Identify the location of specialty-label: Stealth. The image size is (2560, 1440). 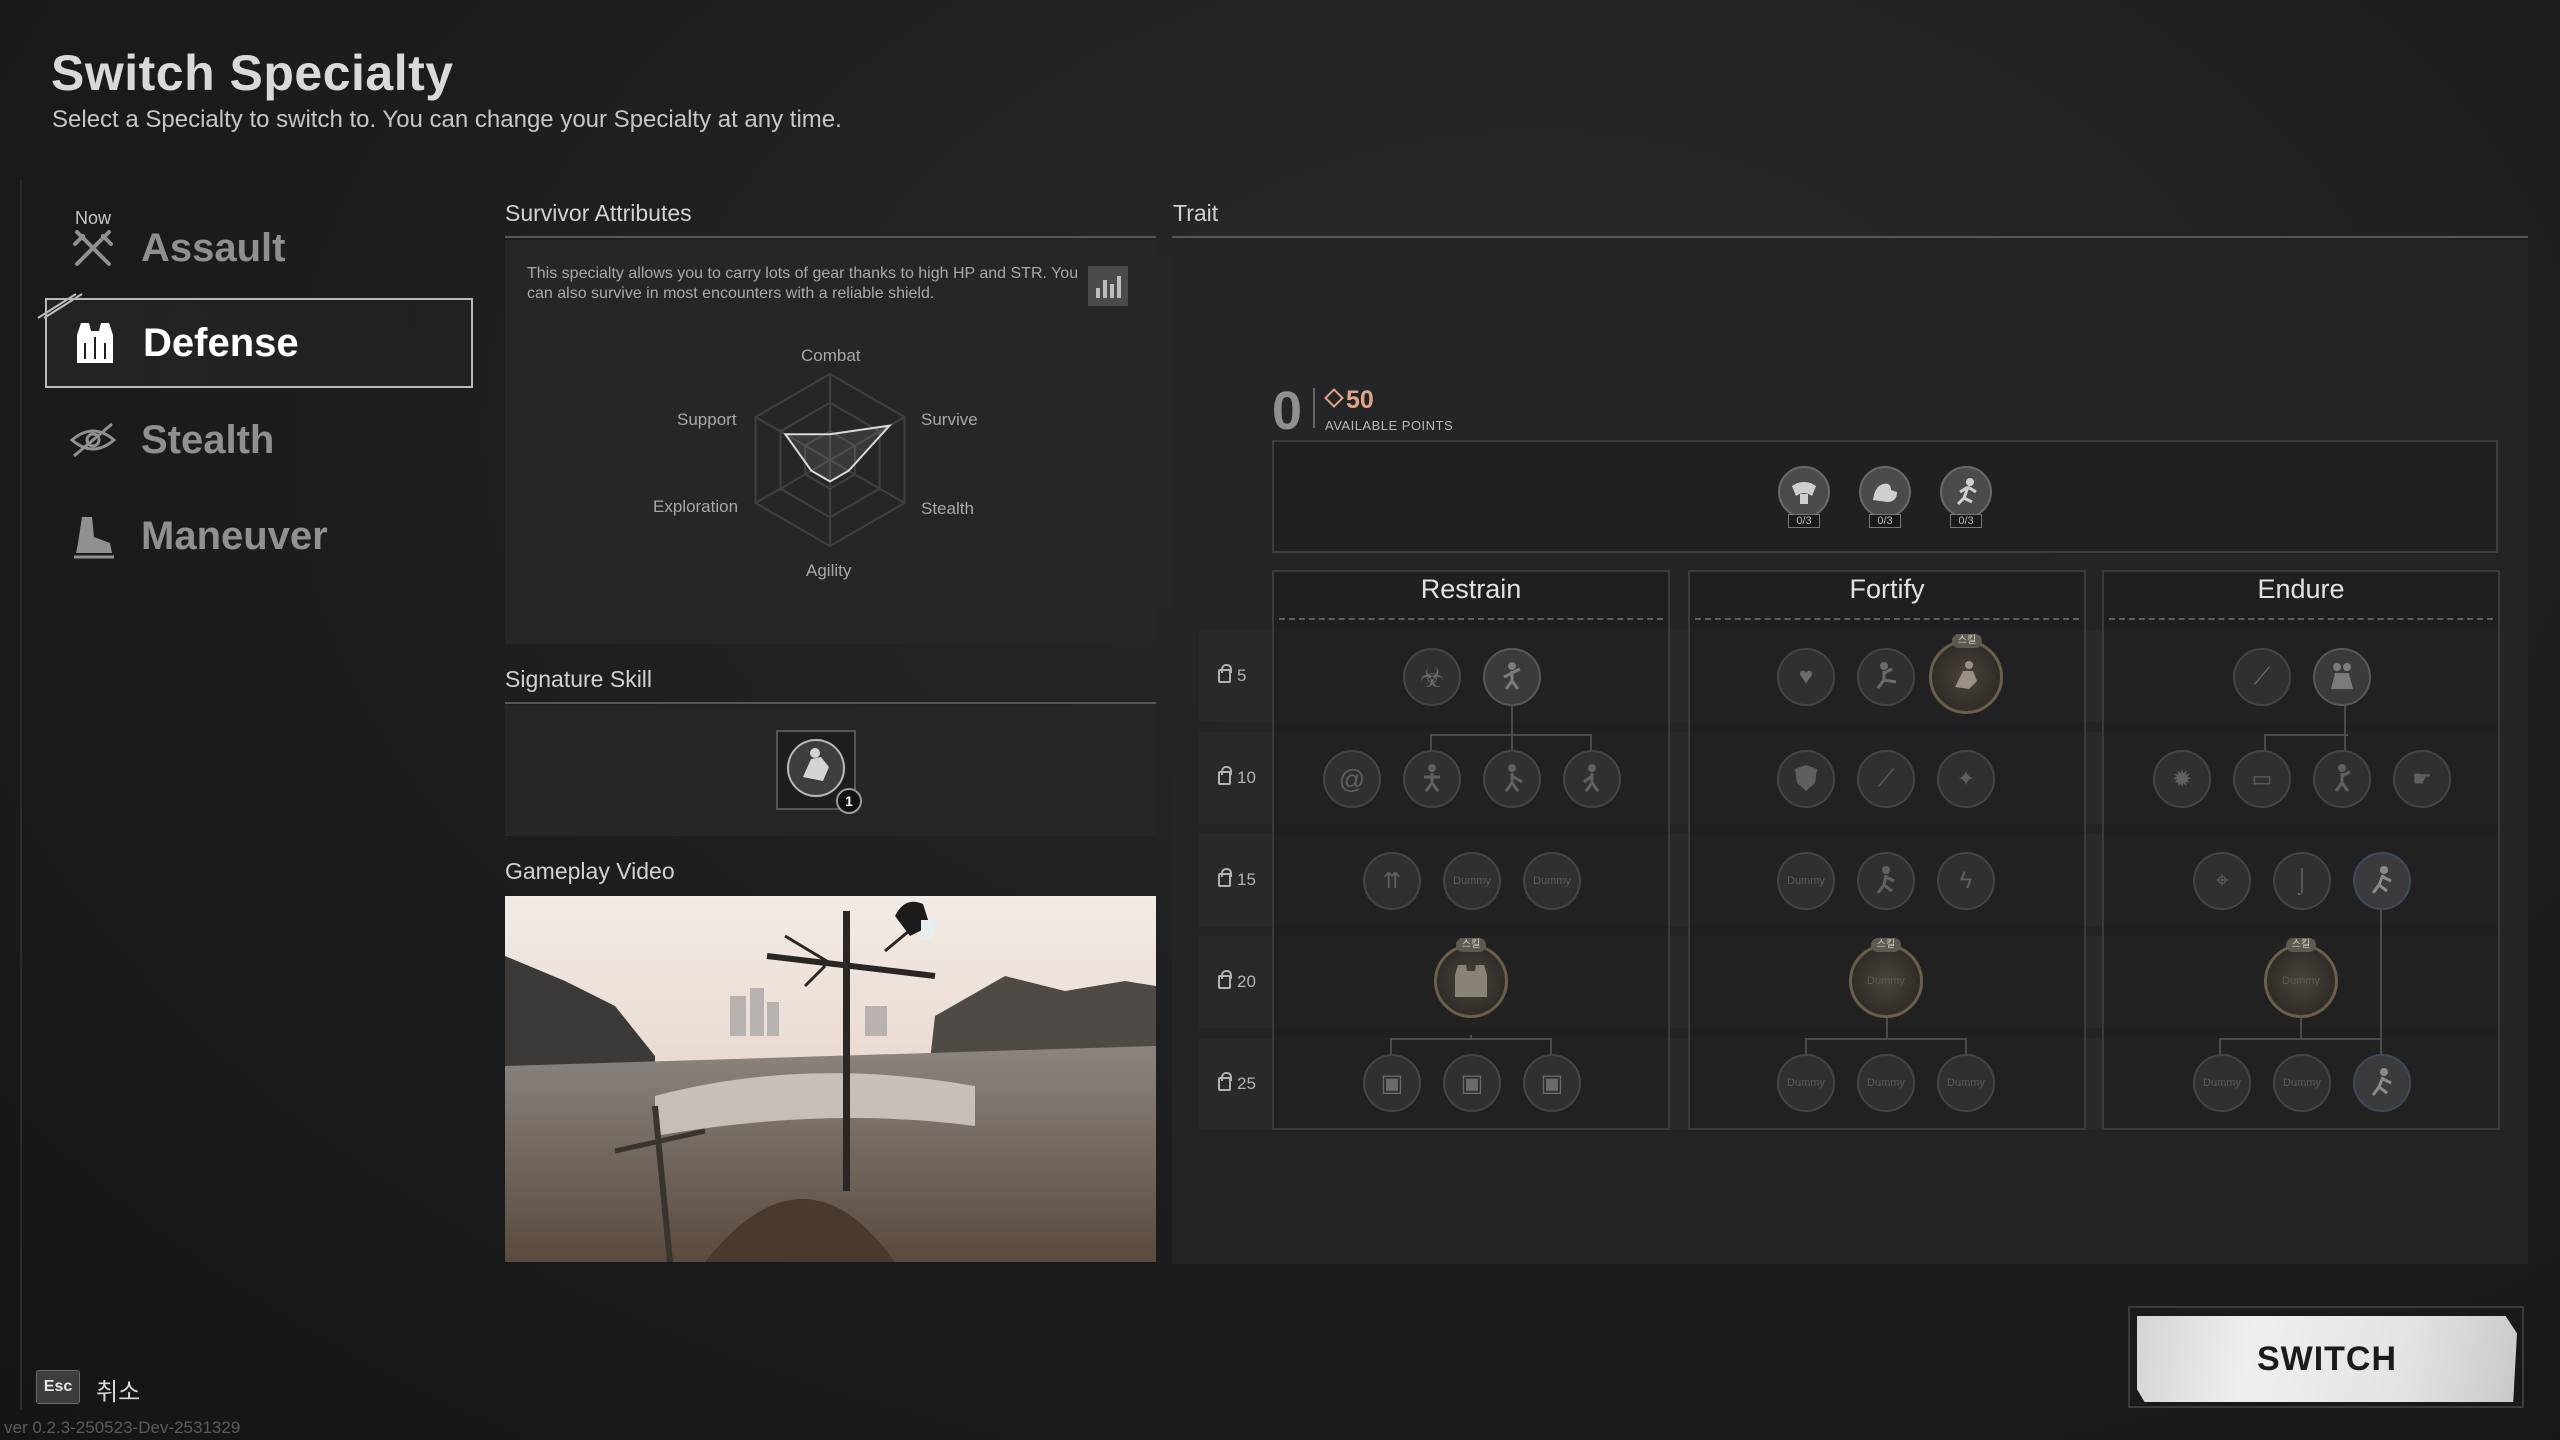
(208, 439).